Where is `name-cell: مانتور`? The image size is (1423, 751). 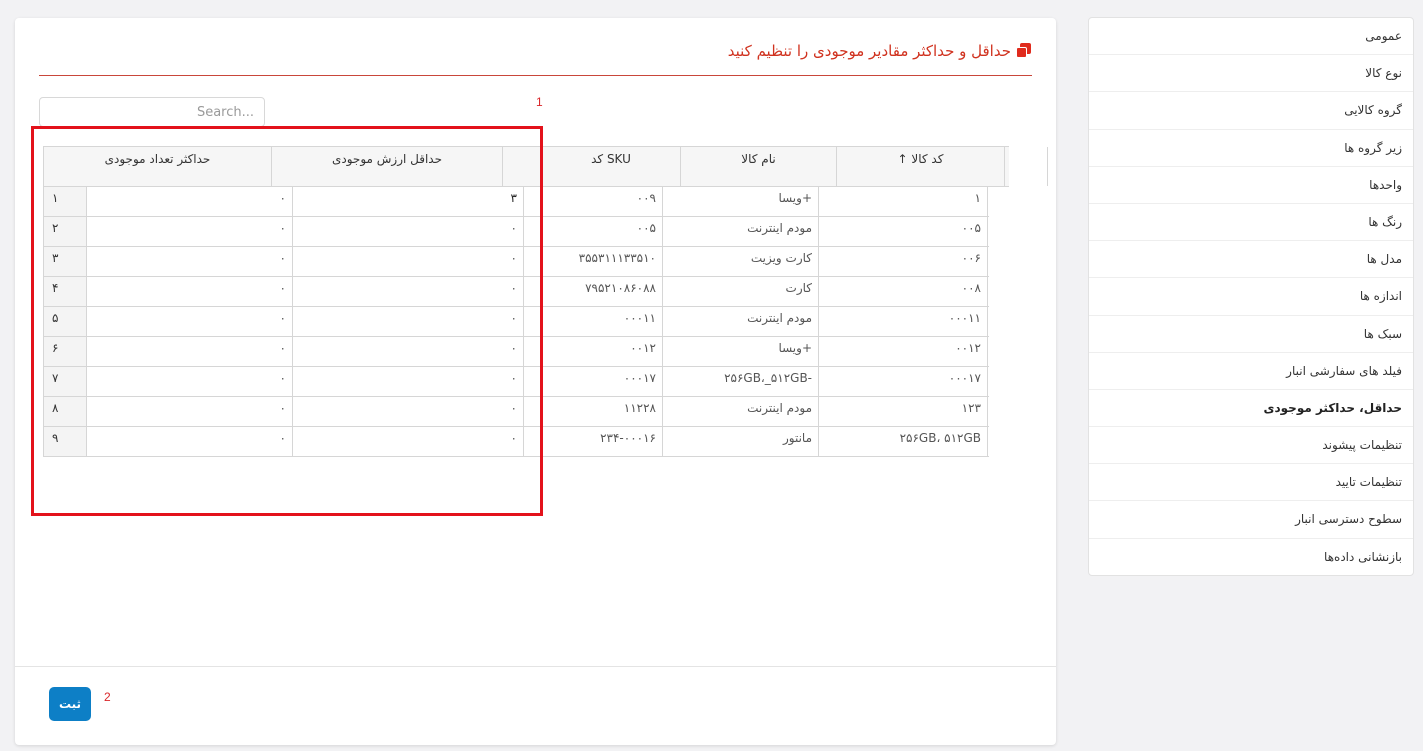
name-cell: مانتور is located at coordinates (741, 441).